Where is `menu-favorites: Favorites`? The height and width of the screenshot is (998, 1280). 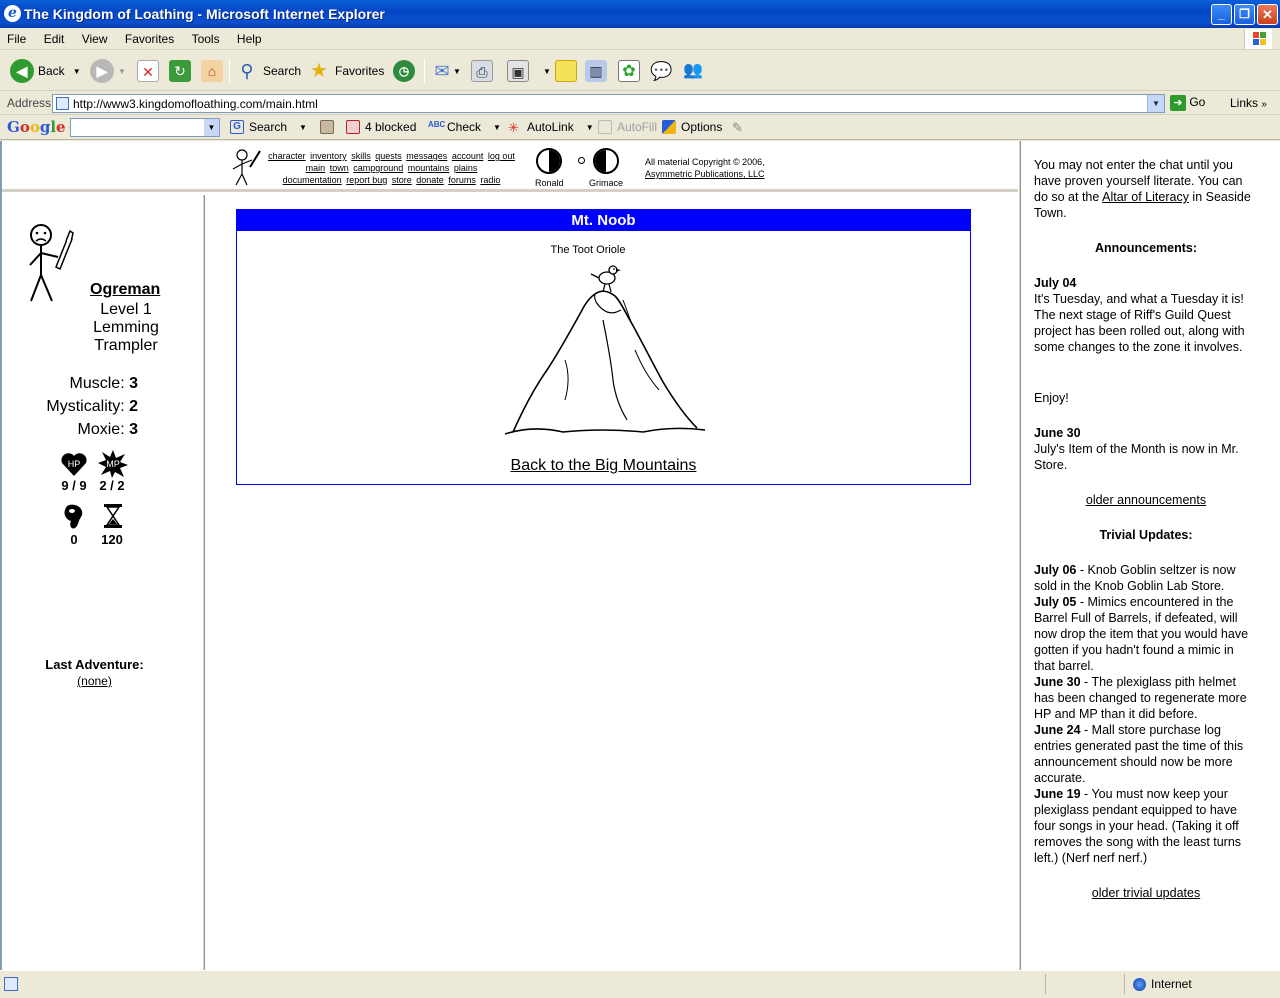
menu-favorites: Favorites is located at coordinates (149, 37).